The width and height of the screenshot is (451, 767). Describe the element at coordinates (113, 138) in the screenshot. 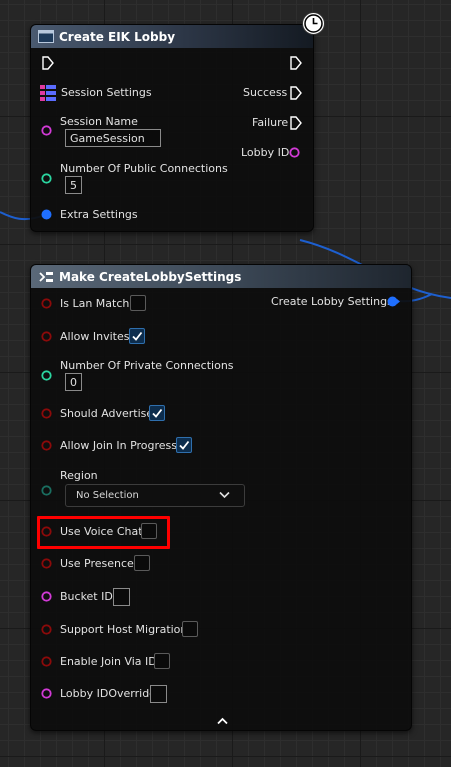

I see `session-name-input: GameSession` at that location.